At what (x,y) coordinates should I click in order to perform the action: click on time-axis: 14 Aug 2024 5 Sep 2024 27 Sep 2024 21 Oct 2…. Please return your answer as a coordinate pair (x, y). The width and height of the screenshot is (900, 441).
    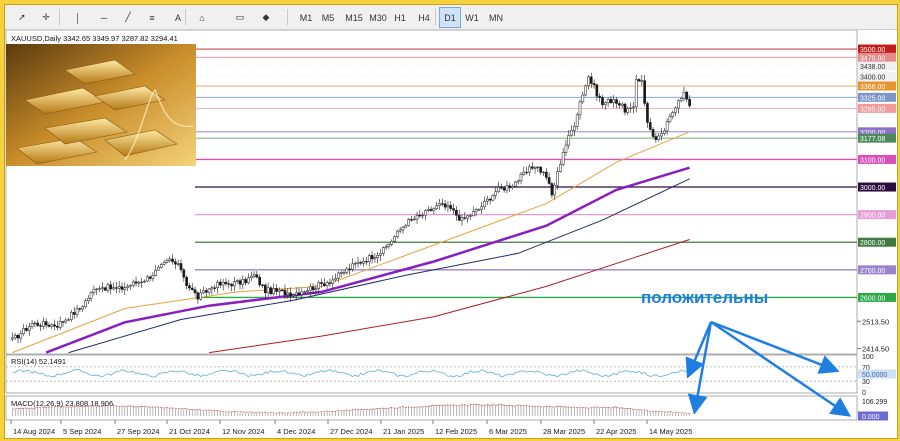
    Looking at the image, I should click on (351, 428).